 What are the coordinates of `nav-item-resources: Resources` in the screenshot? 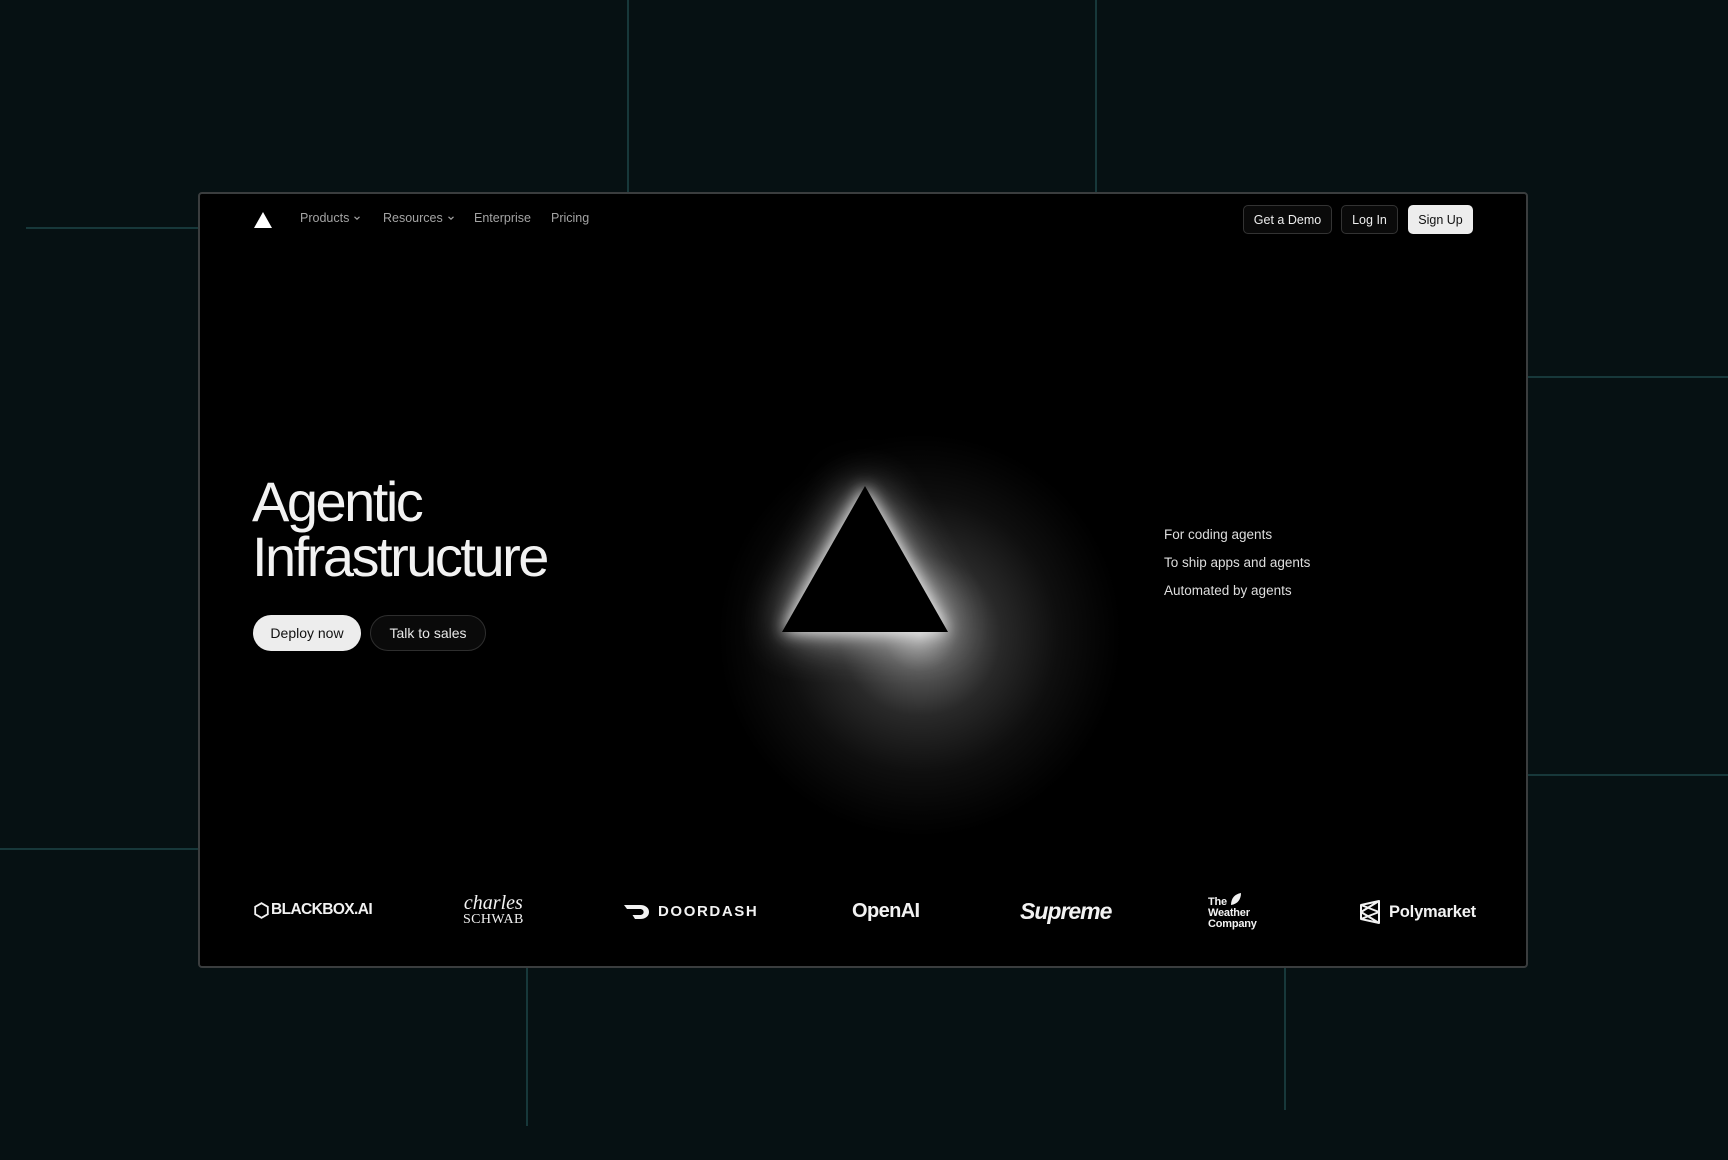 It's located at (419, 218).